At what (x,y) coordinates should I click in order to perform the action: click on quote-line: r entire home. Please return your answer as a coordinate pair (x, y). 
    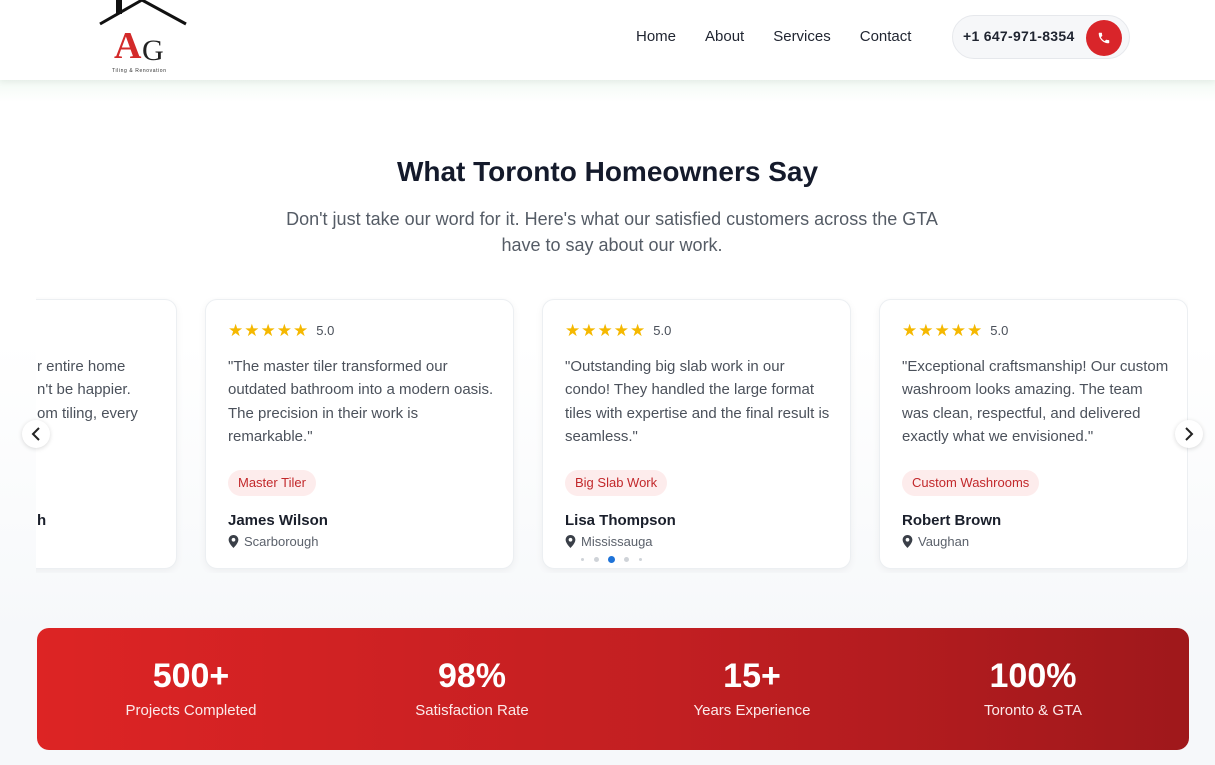
    Looking at the image, I should click on (81, 366).